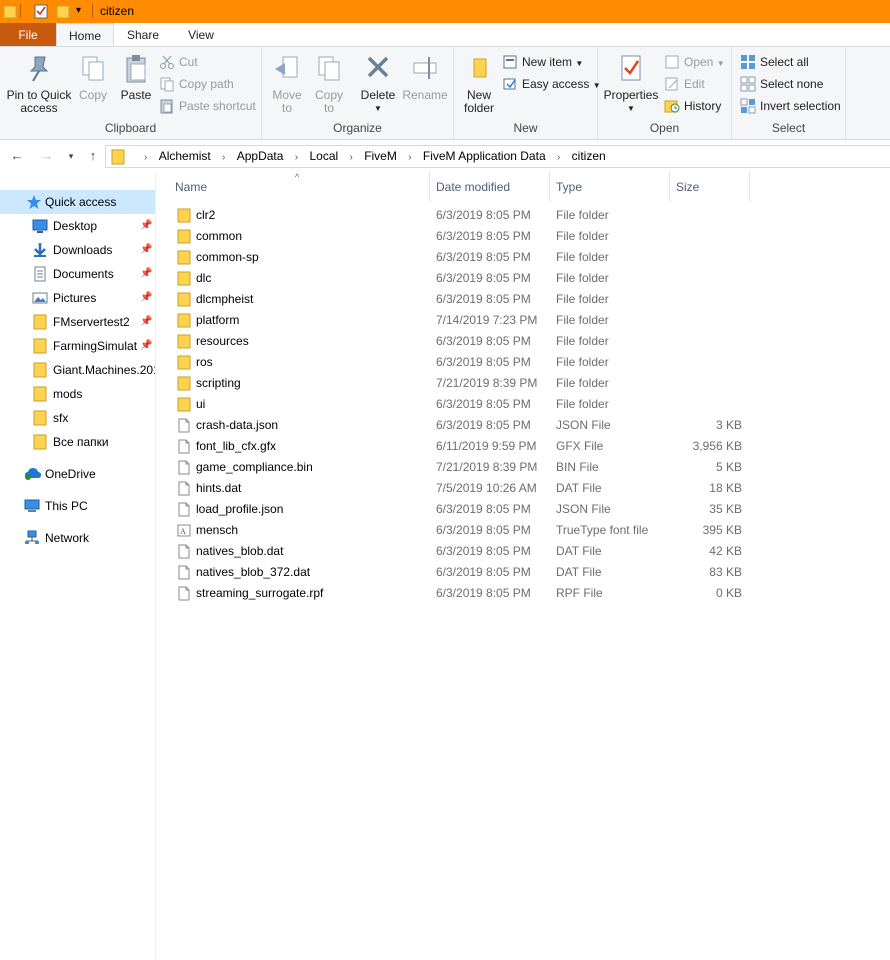 This screenshot has width=890, height=960. I want to click on quick-access-item: Quick access, so click(77, 202).